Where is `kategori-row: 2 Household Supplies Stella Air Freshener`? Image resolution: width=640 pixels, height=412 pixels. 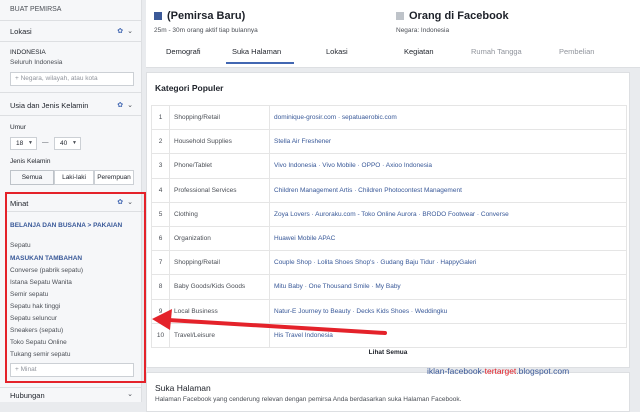 kategori-row: 2 Household Supplies Stella Air Freshener is located at coordinates (389, 142).